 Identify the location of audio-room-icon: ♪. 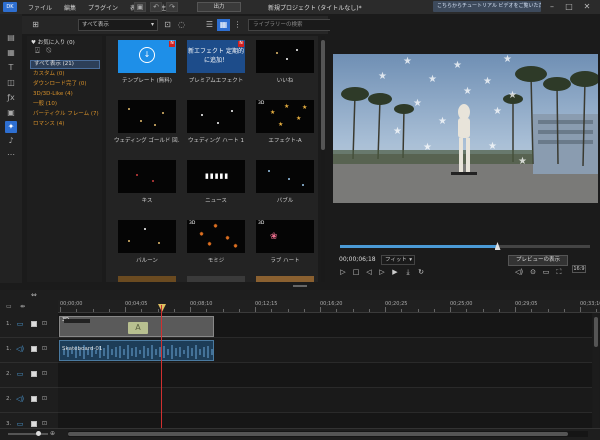
(11, 141).